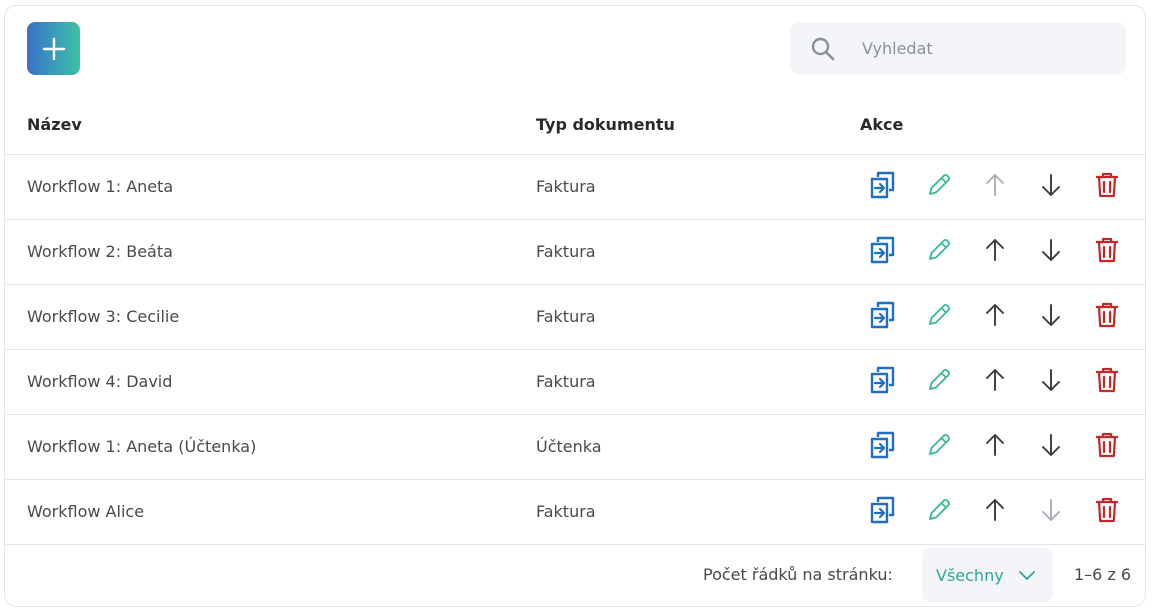 This screenshot has height=614, width=1152. I want to click on table-row: Workflow Alice Faktura, so click(575, 512).